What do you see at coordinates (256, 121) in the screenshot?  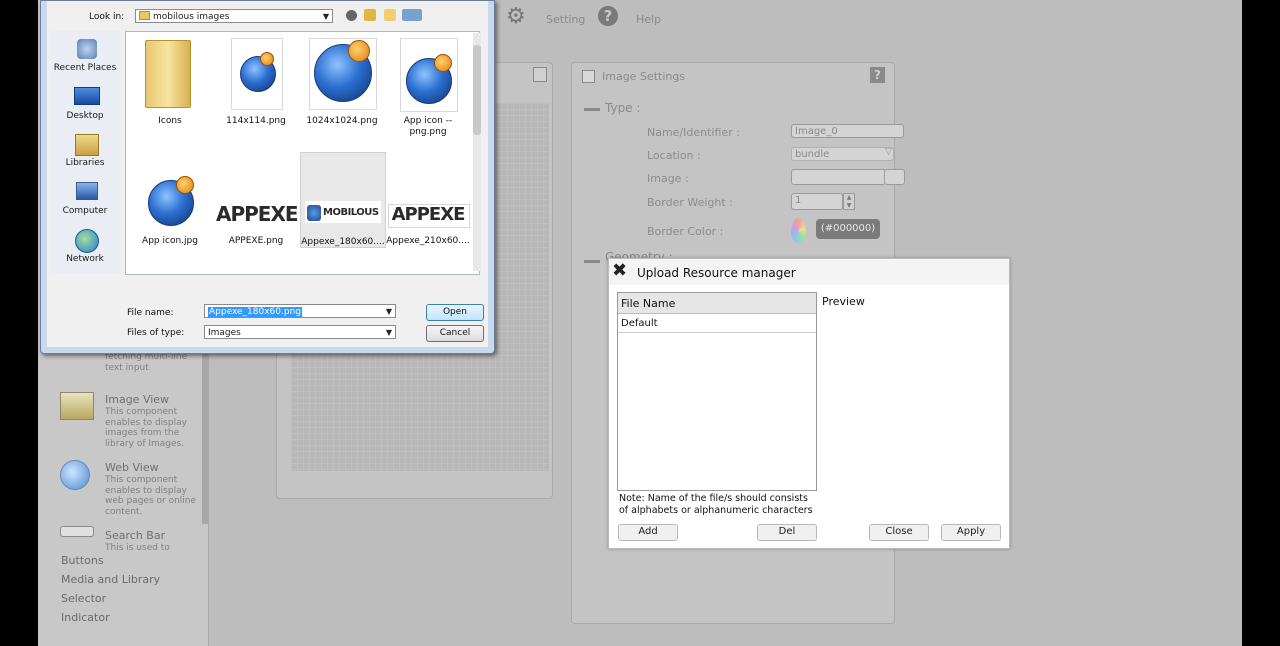 I see `file-caption: 114x114.png` at bounding box center [256, 121].